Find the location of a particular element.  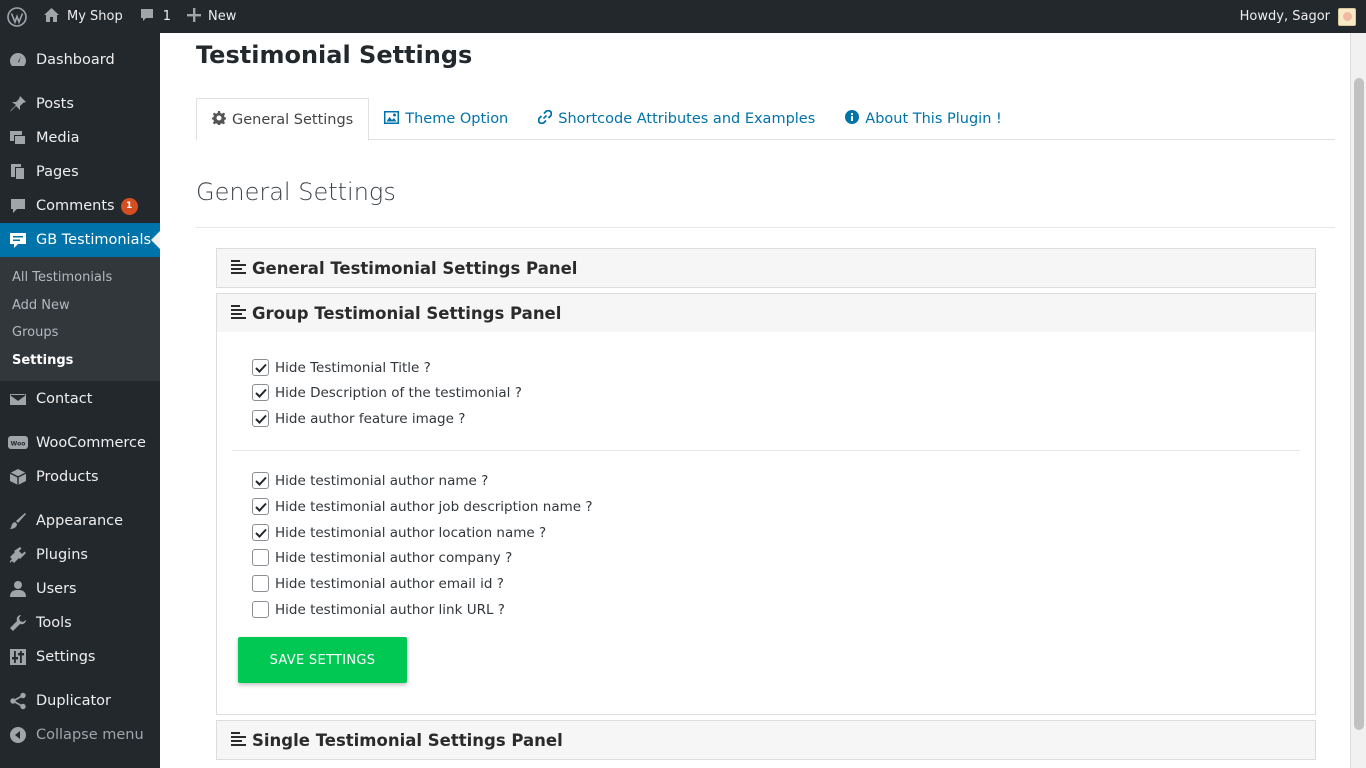

comments-badge: 1 is located at coordinates (129, 206).